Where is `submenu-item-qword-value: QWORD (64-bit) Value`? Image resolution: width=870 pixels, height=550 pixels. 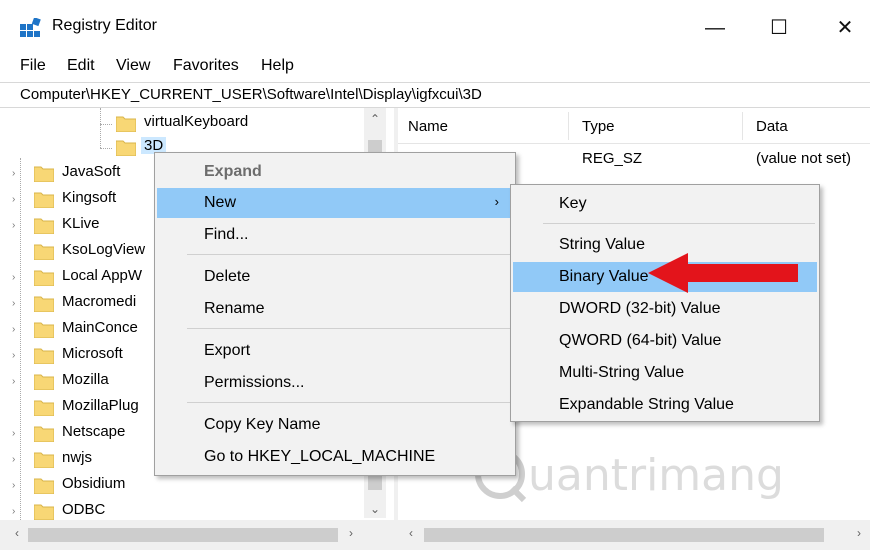
submenu-item-qword-value: QWORD (64-bit) Value is located at coordinates (665, 341).